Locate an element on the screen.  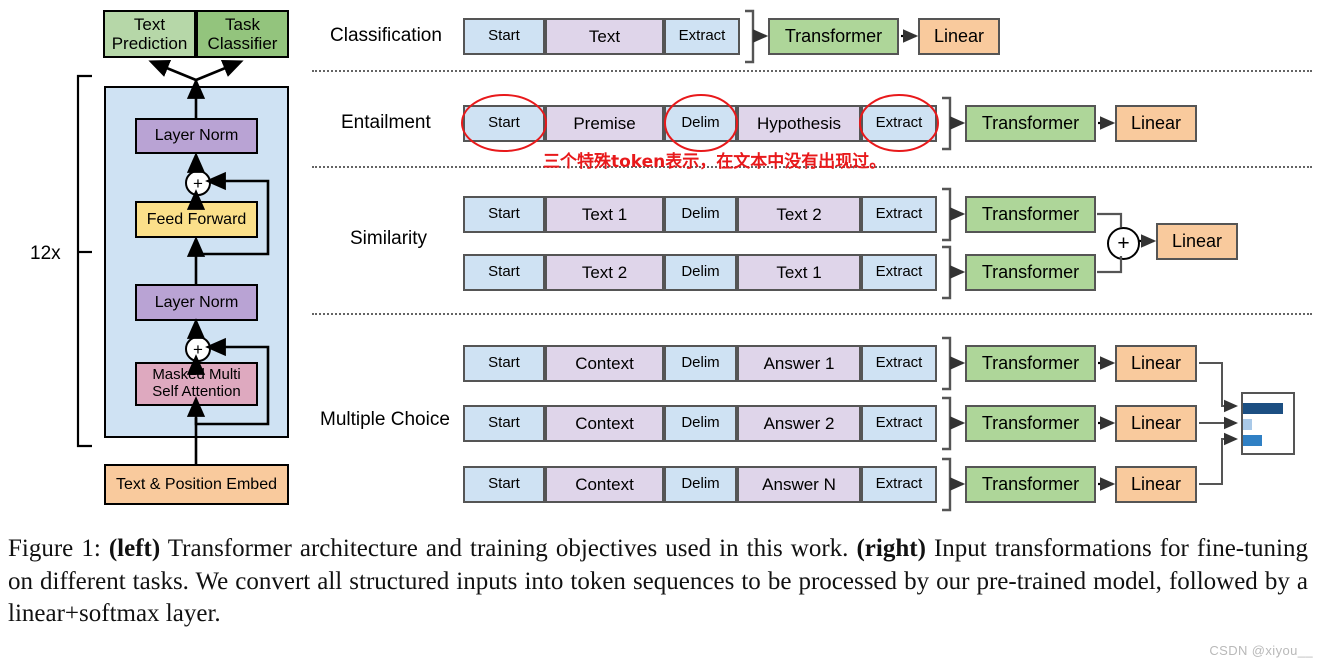
task-label-similarity: Similarity is located at coordinates (389, 238).